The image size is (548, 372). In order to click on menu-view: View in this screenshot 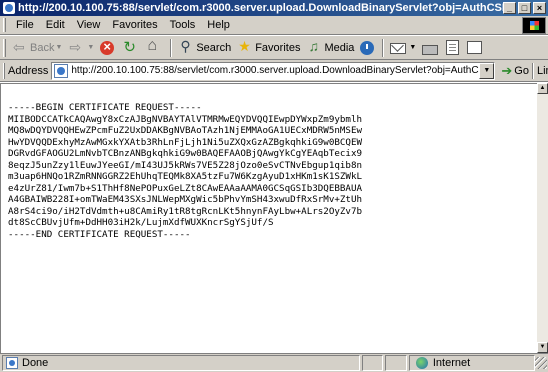, I will do `click(89, 25)`.